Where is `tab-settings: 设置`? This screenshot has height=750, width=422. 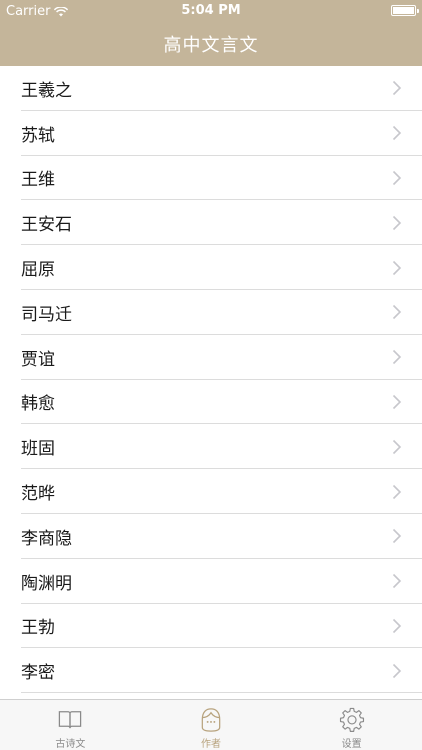 tab-settings: 设置 is located at coordinates (351, 725).